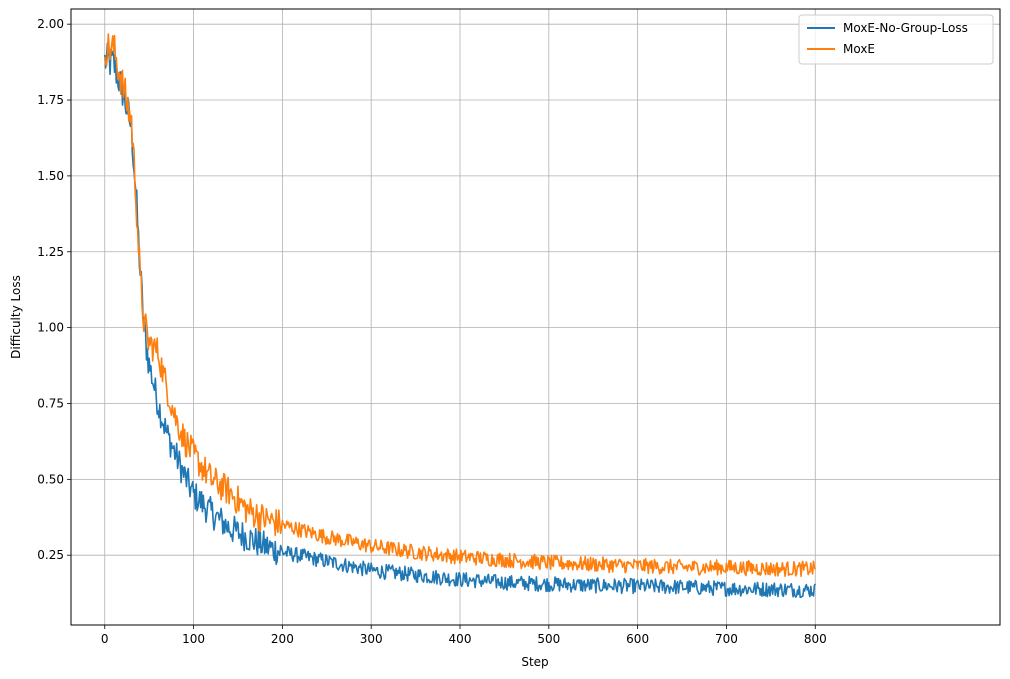 This screenshot has width=1010, height=679. I want to click on y-tick-label: 0.25, so click(50, 555).